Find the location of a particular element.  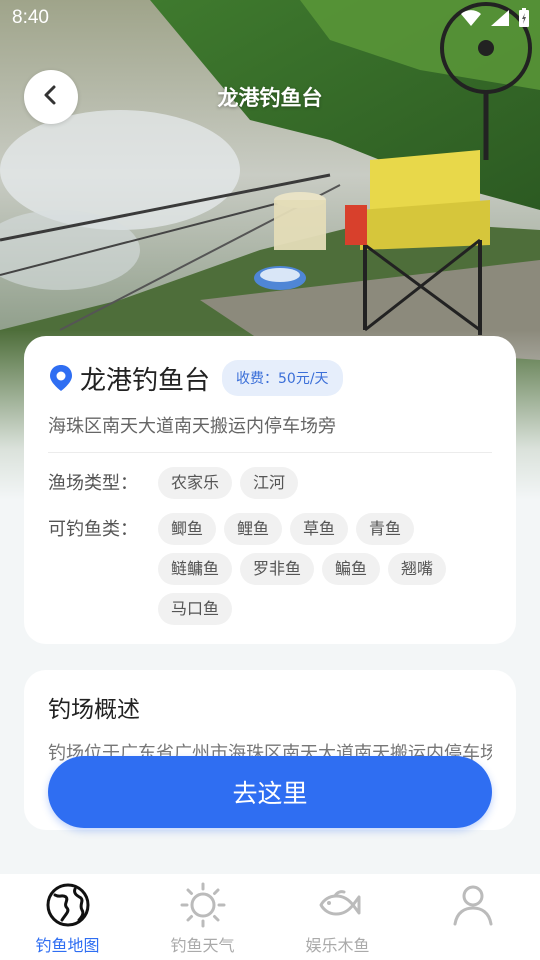

fee-badge: 收费：50元/天 is located at coordinates (282, 378).